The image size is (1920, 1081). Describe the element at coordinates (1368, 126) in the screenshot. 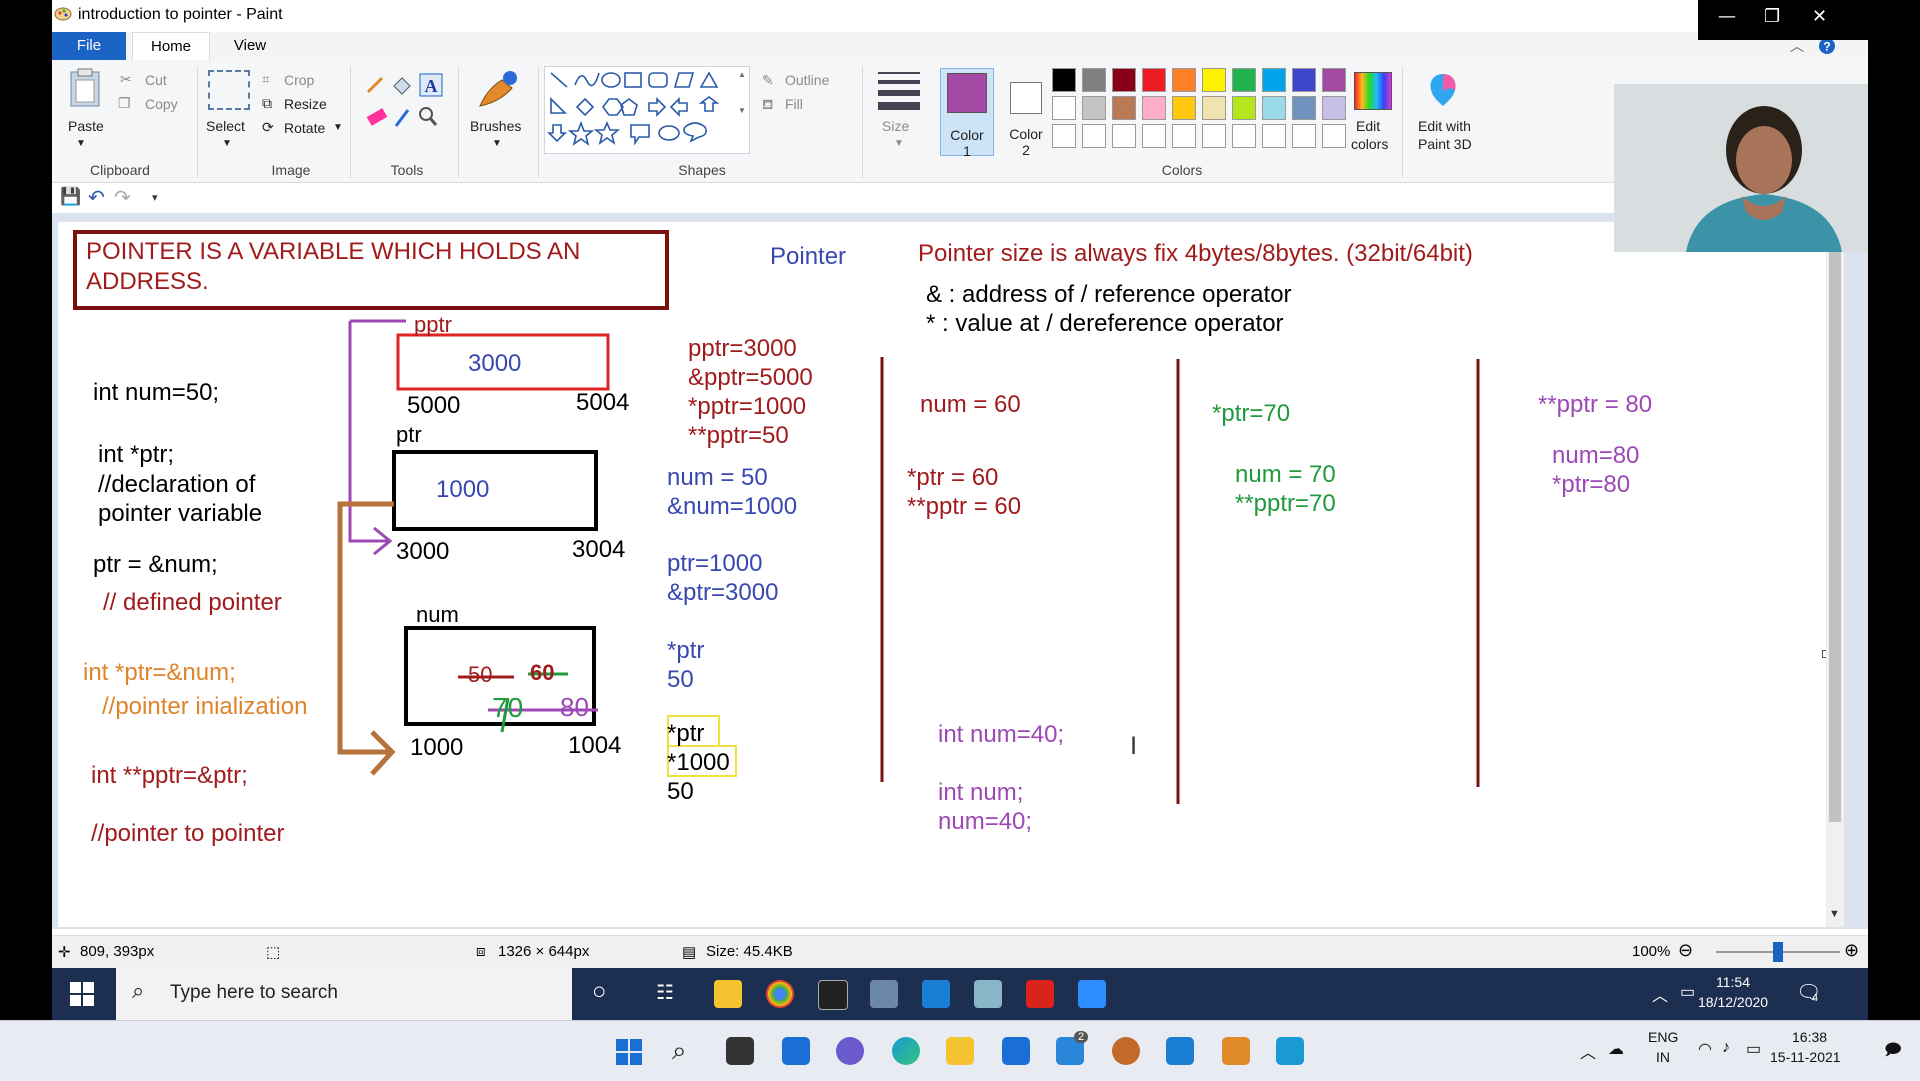

I see `edit-colors-button-a: Edit` at that location.